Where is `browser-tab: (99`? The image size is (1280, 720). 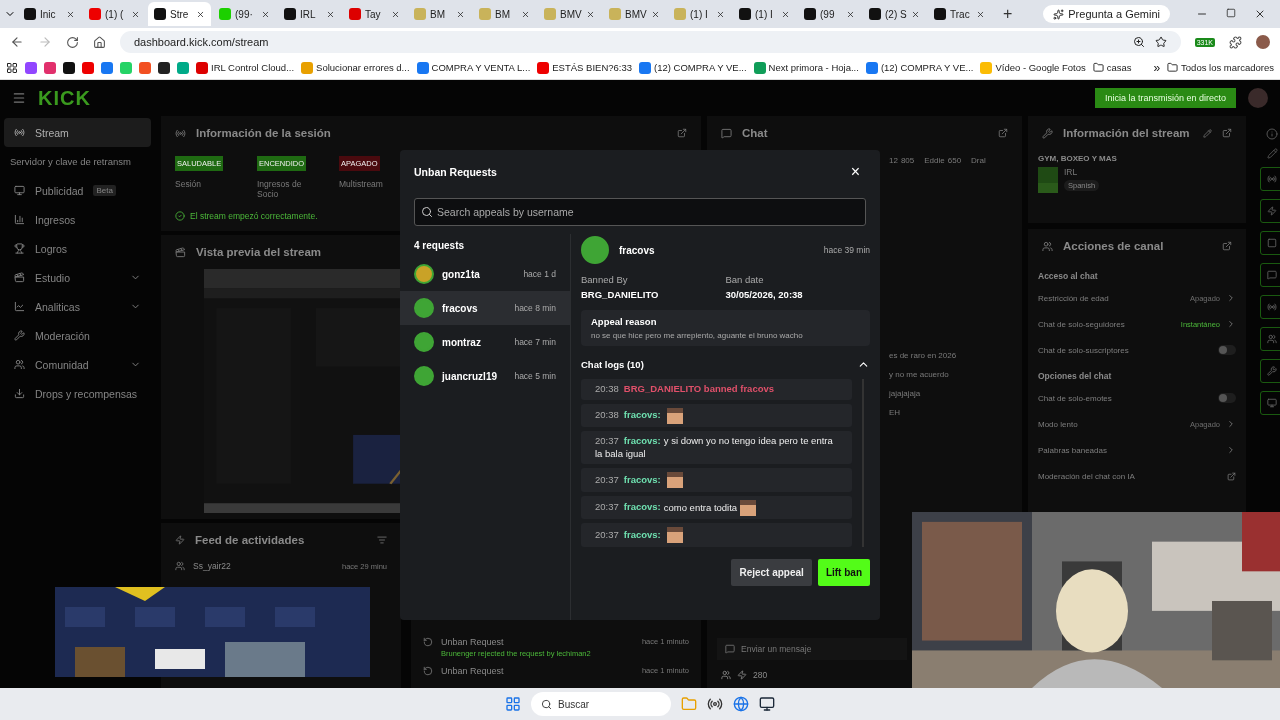
browser-tab: (99 is located at coordinates (829, 14).